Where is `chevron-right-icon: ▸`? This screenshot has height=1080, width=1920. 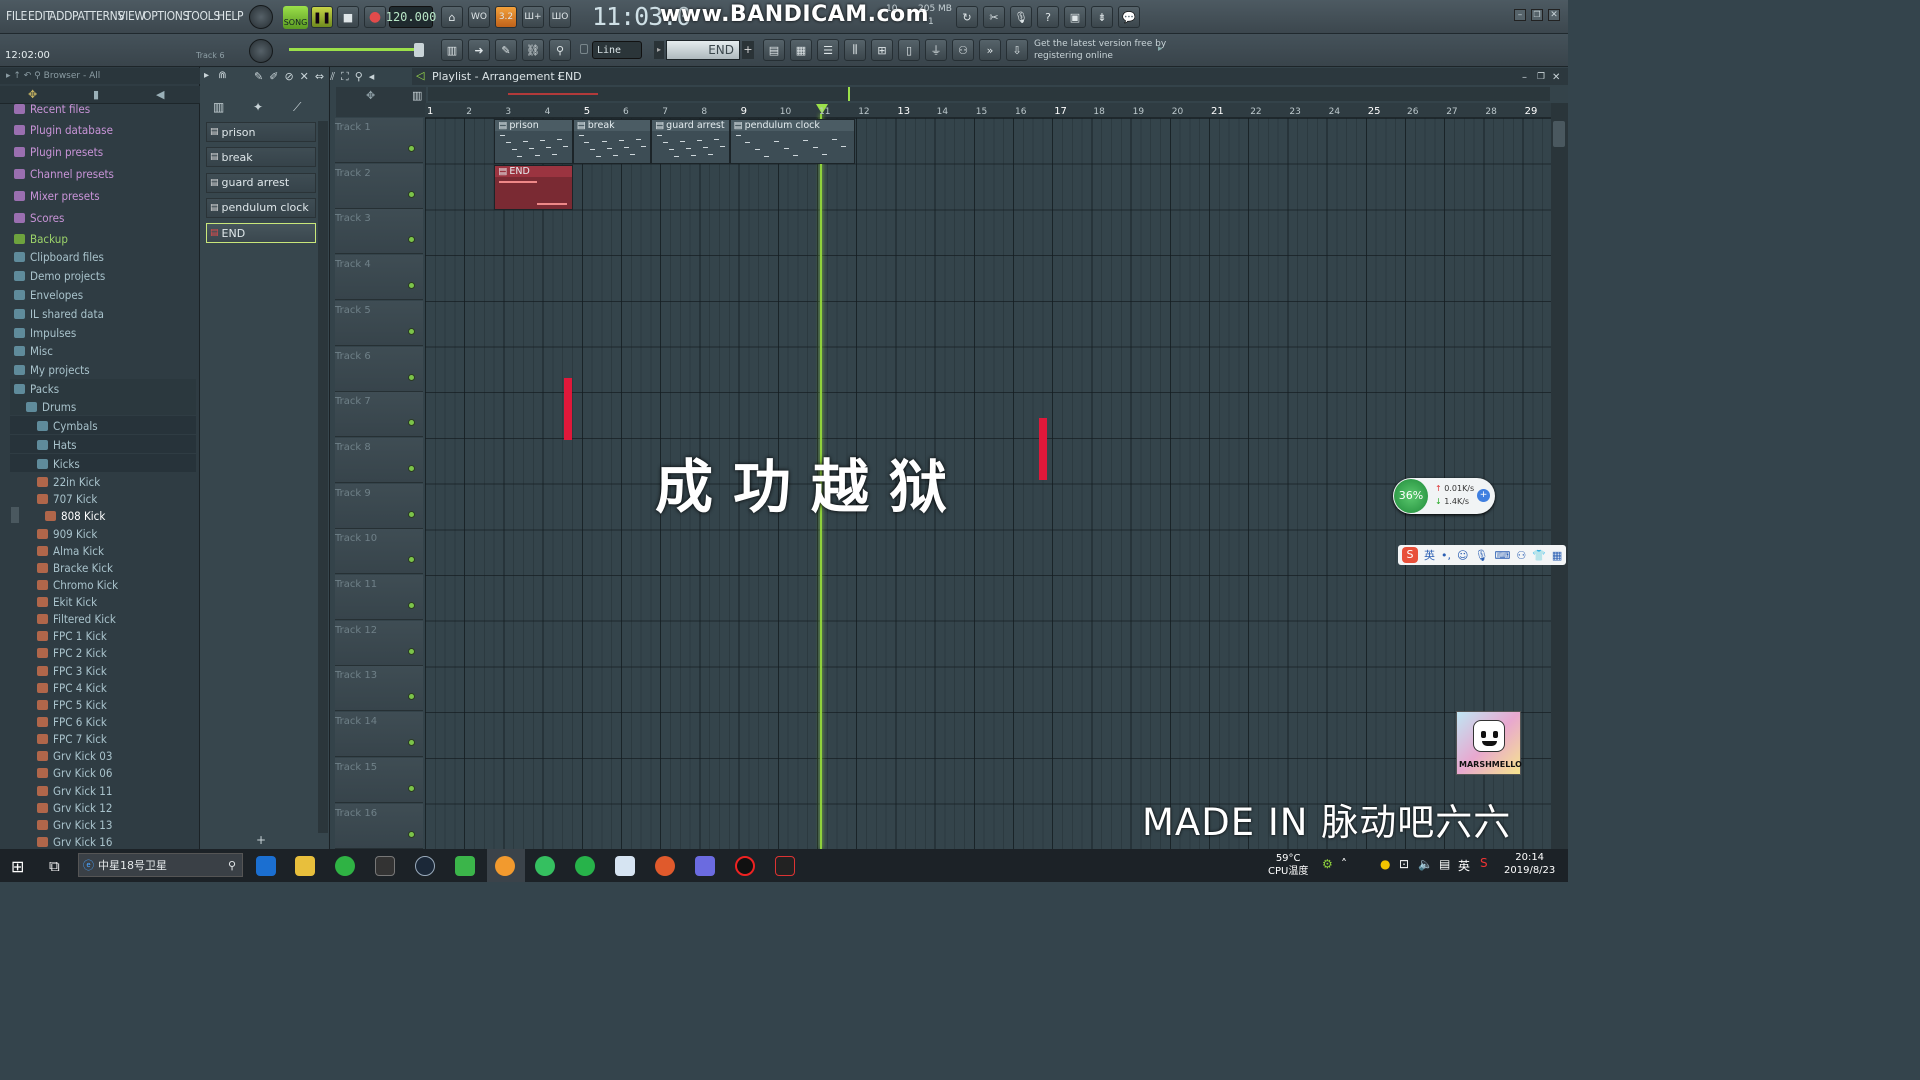 chevron-right-icon: ▸ is located at coordinates (1160, 49).